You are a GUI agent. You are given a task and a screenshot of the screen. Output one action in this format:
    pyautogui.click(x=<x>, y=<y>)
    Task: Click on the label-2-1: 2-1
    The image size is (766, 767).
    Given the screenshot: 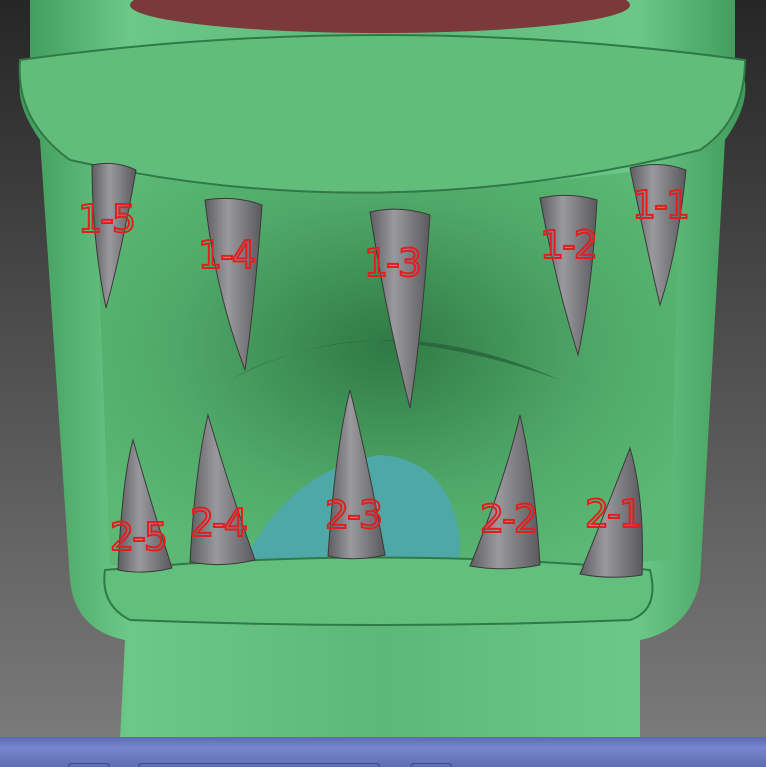 What is the action you would take?
    pyautogui.click(x=613, y=514)
    